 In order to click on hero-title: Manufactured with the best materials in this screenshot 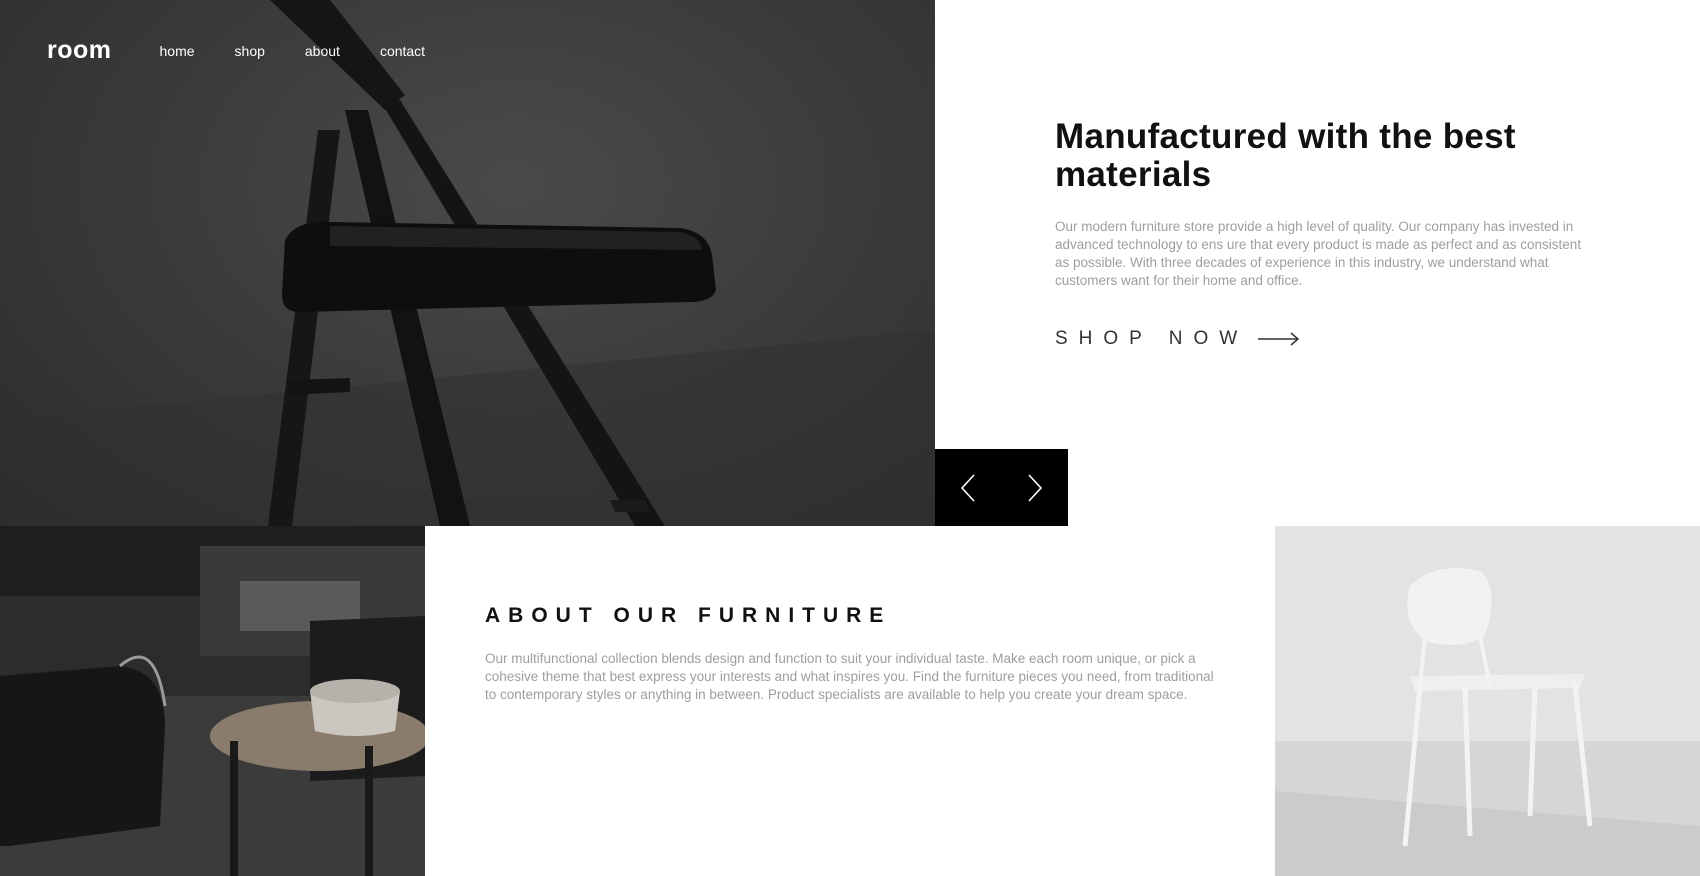, I will do `click(1285, 155)`.